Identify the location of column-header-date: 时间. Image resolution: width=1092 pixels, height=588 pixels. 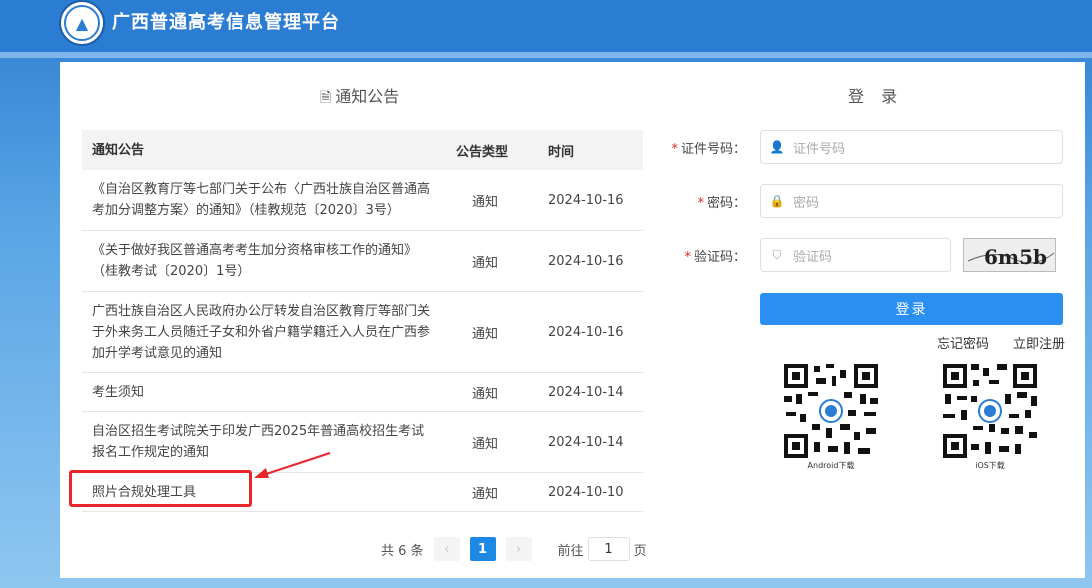
(561, 152).